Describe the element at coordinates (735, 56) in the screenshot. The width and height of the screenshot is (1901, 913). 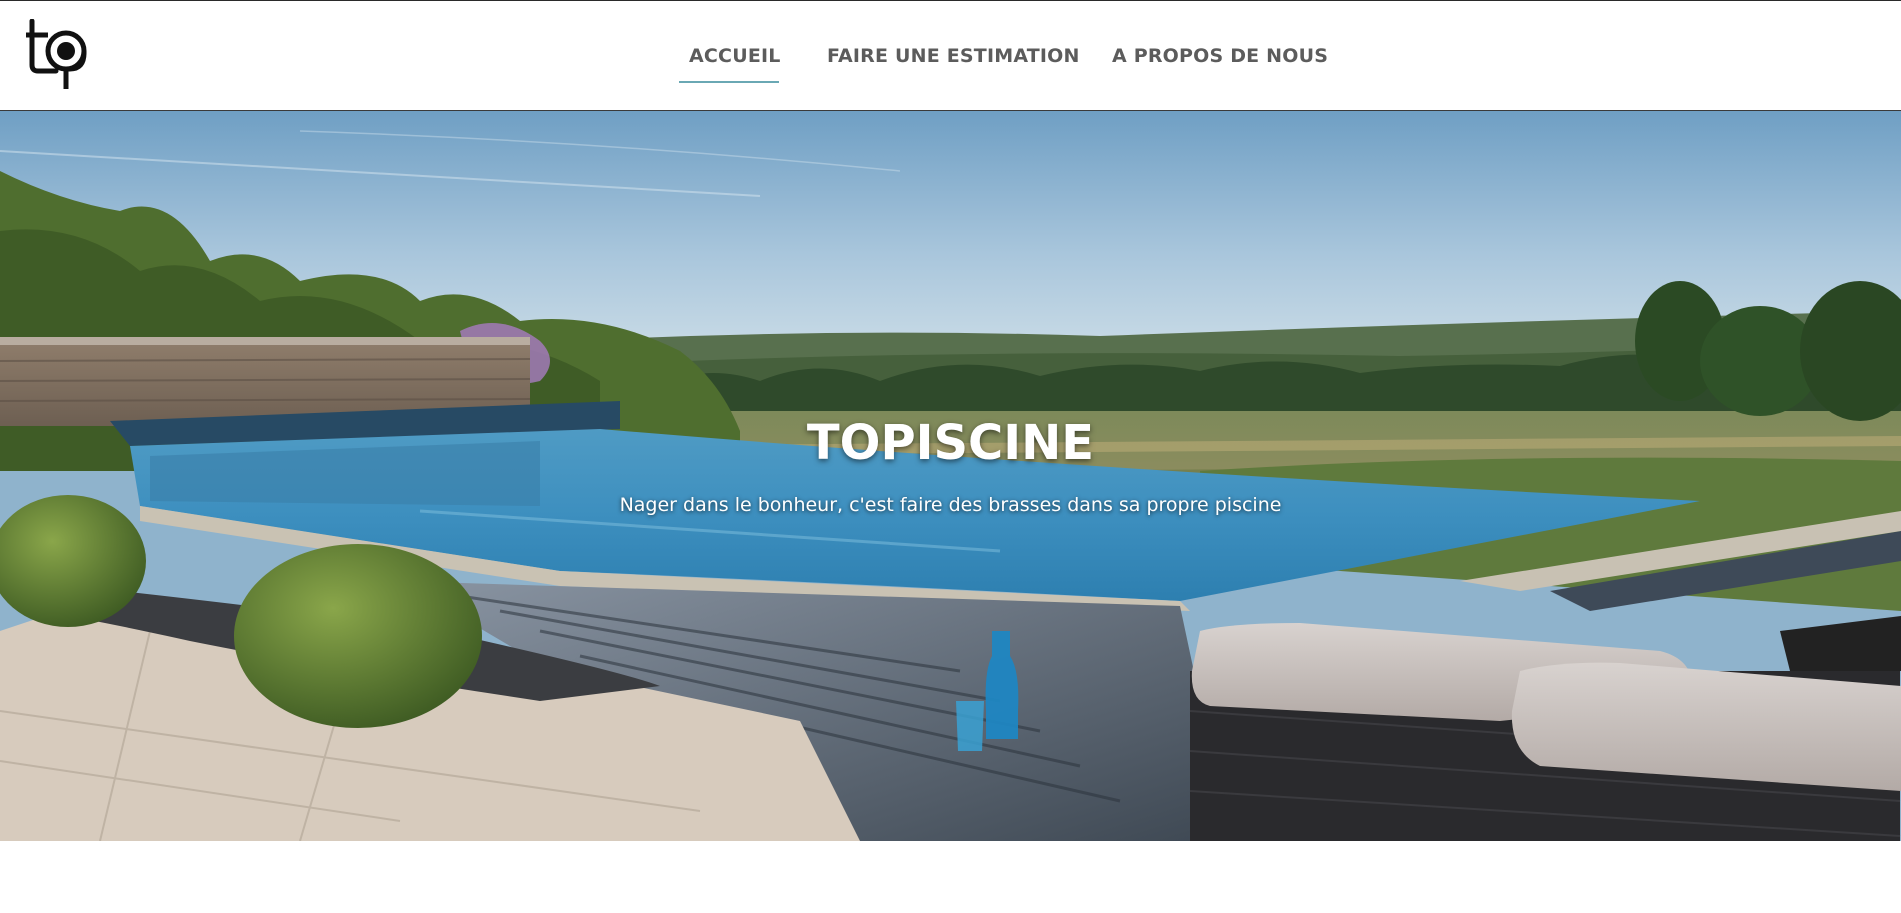
I see `nav-item-accueil: ACCUEIL` at that location.